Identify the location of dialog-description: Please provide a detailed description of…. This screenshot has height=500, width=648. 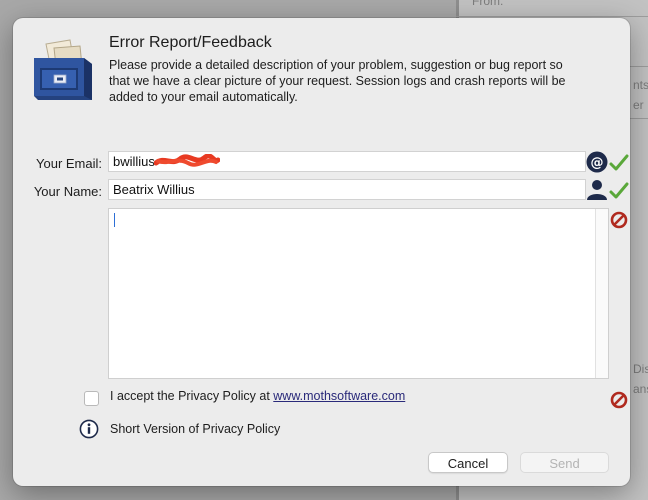
(337, 81).